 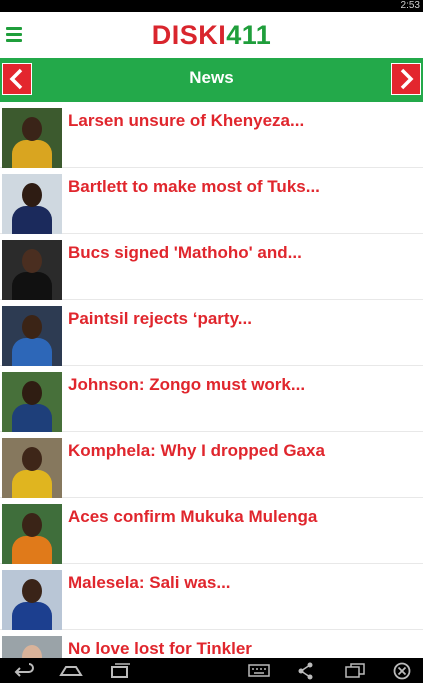 I want to click on logo-text-diski: DISKI, so click(x=189, y=35).